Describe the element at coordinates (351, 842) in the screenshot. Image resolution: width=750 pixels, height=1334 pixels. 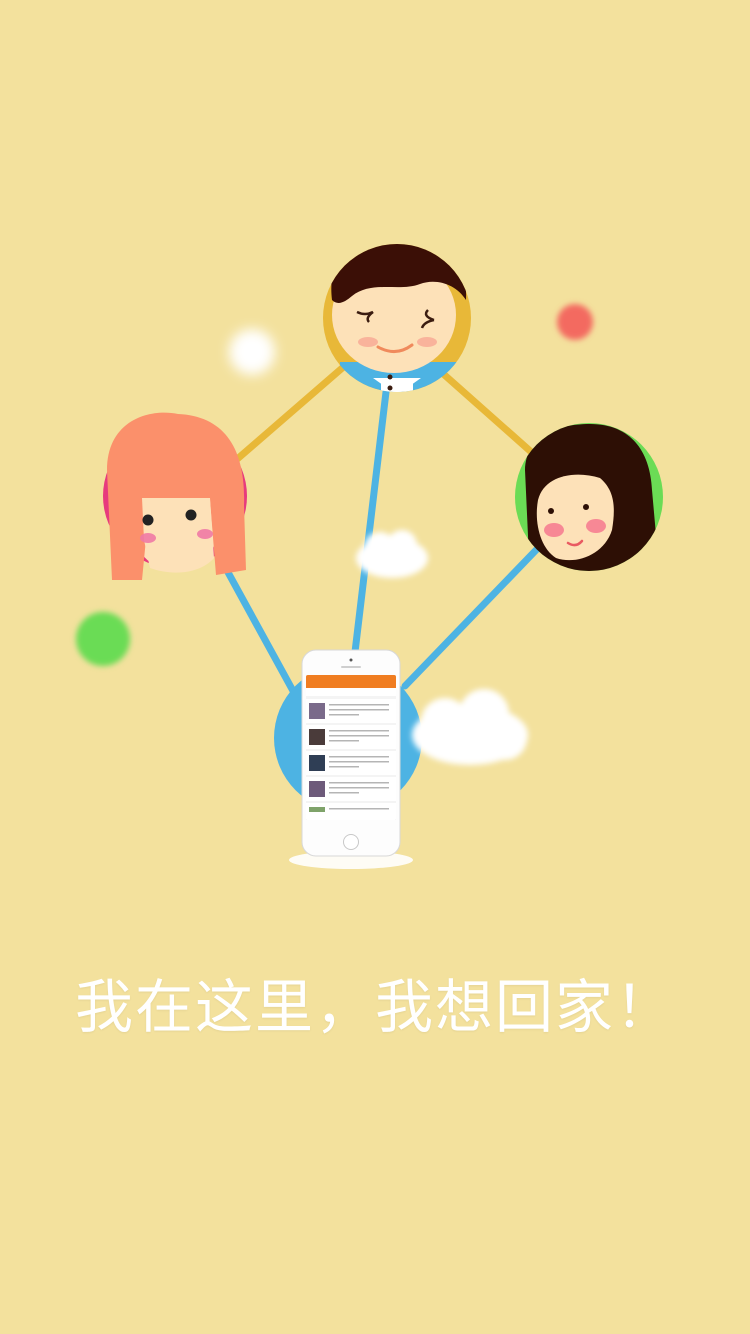
I see `home-button-mock` at that location.